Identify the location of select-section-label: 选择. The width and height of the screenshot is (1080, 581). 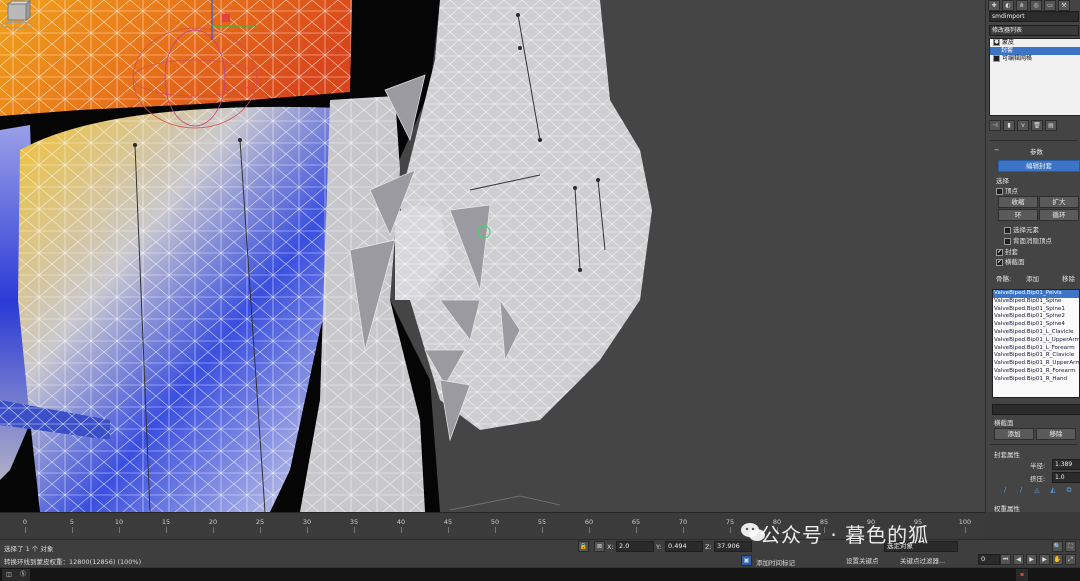
(1002, 181).